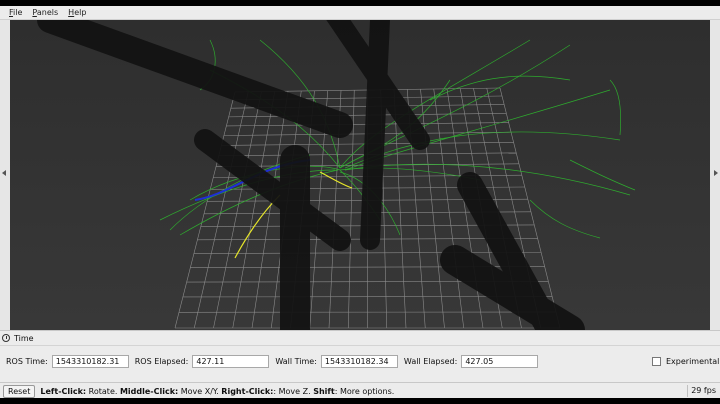  I want to click on menu-help: Help, so click(77, 12).